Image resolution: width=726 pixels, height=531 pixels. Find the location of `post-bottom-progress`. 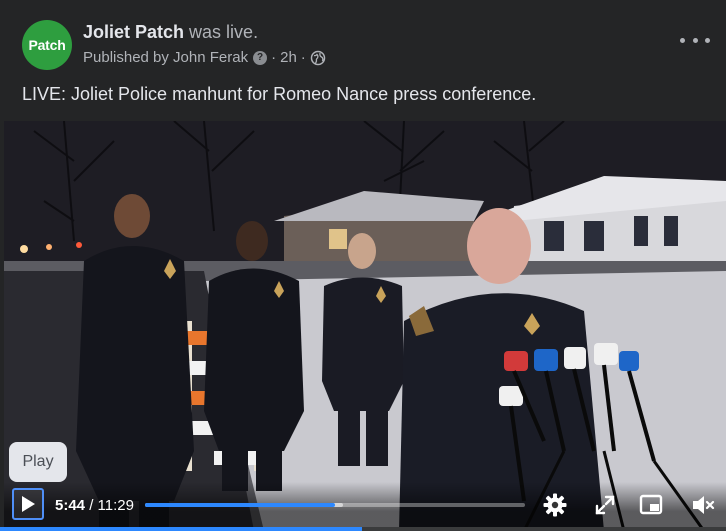

post-bottom-progress is located at coordinates (363, 529).